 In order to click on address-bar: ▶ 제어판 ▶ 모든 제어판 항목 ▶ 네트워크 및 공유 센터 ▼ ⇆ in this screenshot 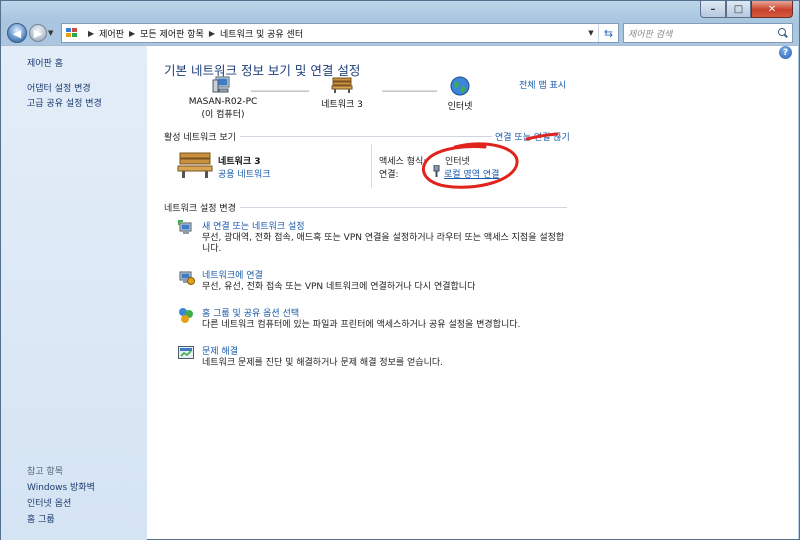, I will do `click(340, 33)`.